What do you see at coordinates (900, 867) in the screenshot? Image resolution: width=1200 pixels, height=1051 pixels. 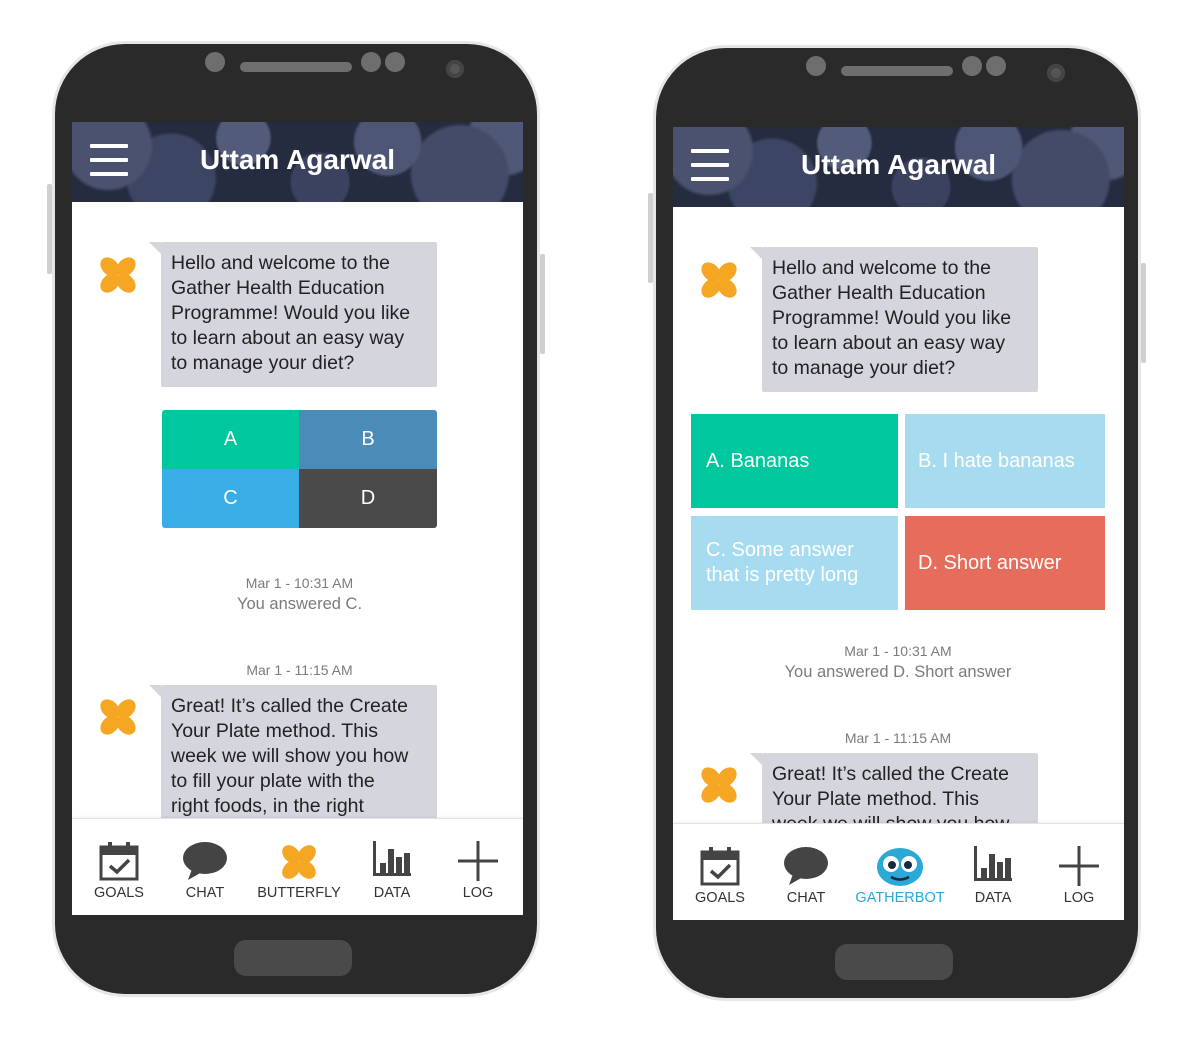 I see `gatherbot-icon` at bounding box center [900, 867].